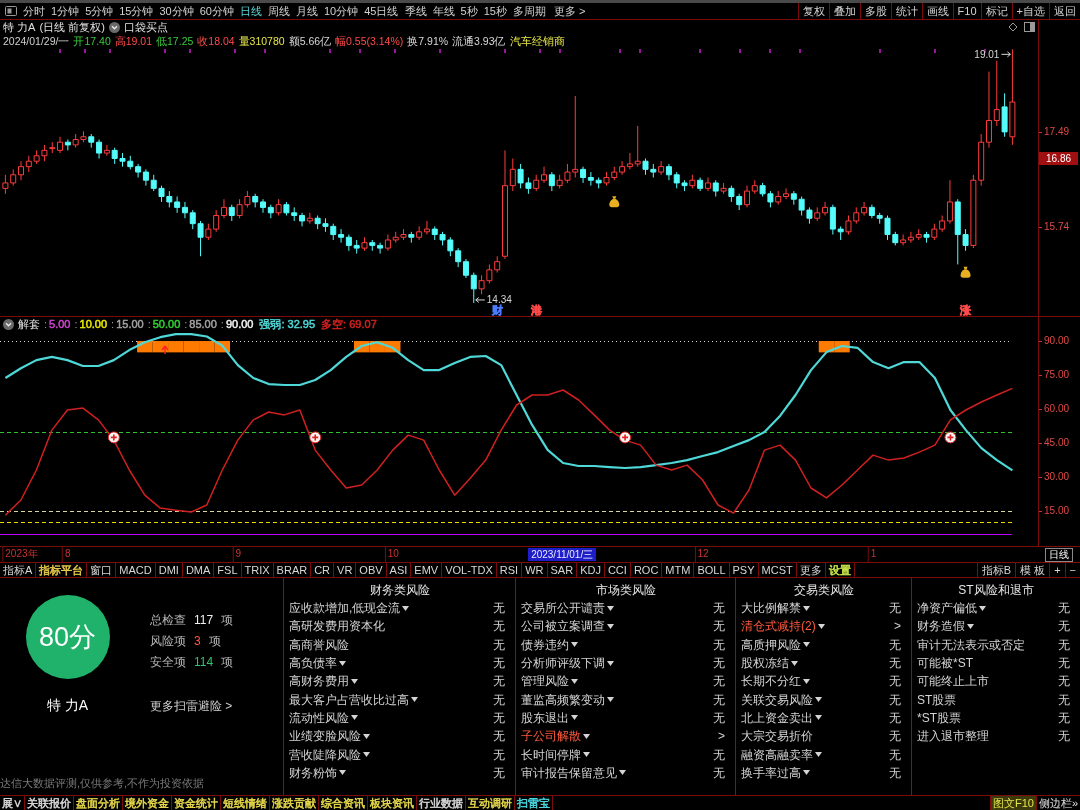 The image size is (1080, 810). I want to click on indicator-axis-label: 30.00, so click(1057, 477).